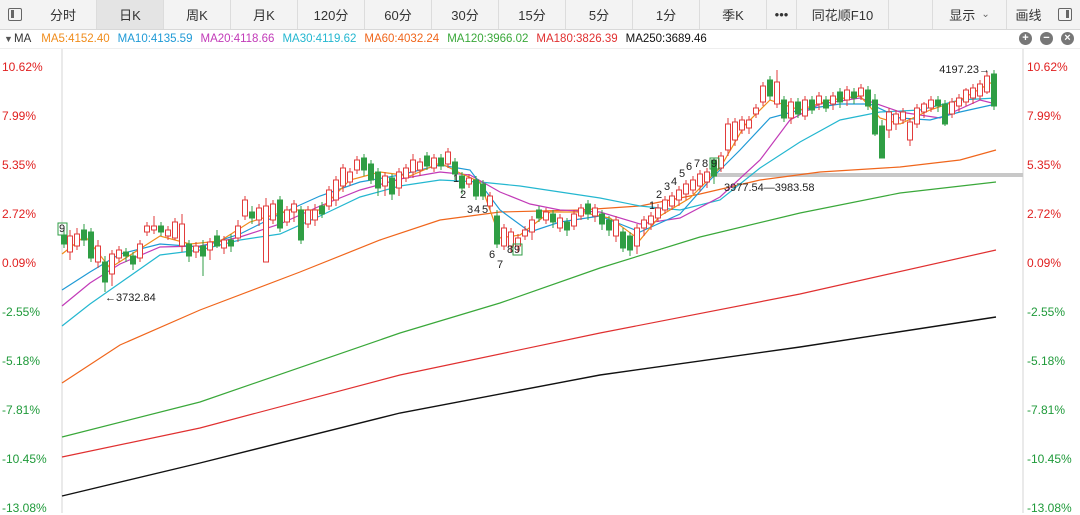 This screenshot has height=515, width=1080. What do you see at coordinates (264, 14) in the screenshot?
I see `tab-3: 月K` at bounding box center [264, 14].